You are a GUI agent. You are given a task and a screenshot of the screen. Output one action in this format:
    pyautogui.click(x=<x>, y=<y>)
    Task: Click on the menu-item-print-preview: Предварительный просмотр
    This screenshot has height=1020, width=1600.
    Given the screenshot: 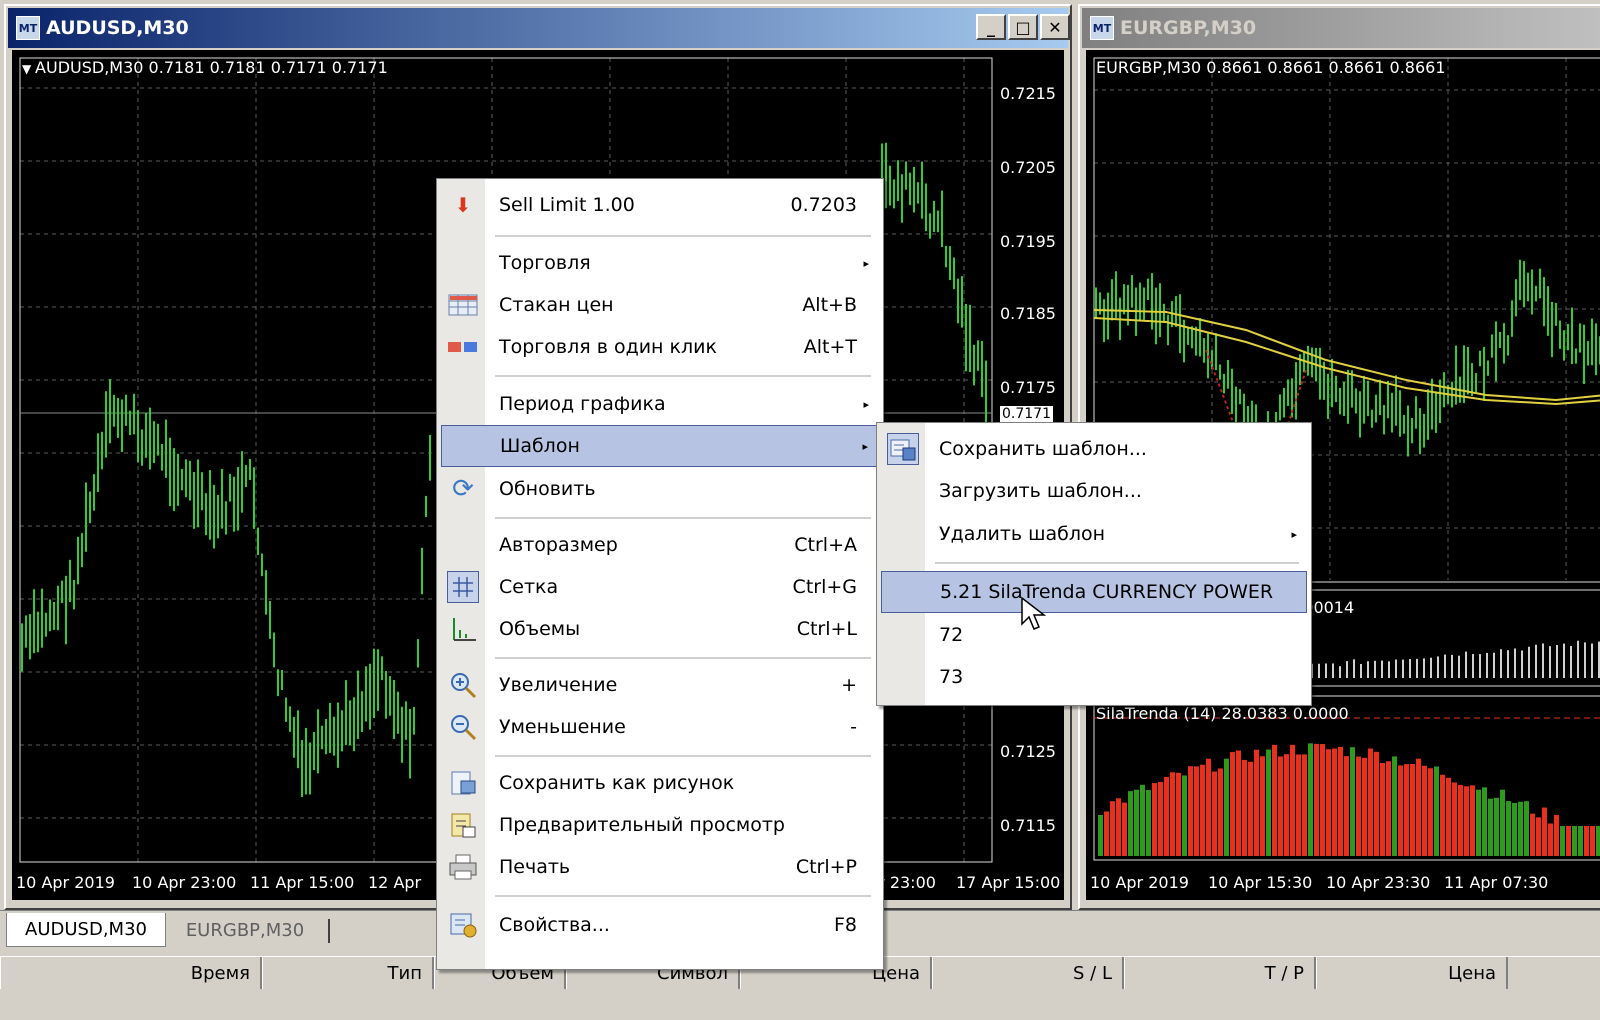 What is the action you would take?
    pyautogui.click(x=660, y=825)
    